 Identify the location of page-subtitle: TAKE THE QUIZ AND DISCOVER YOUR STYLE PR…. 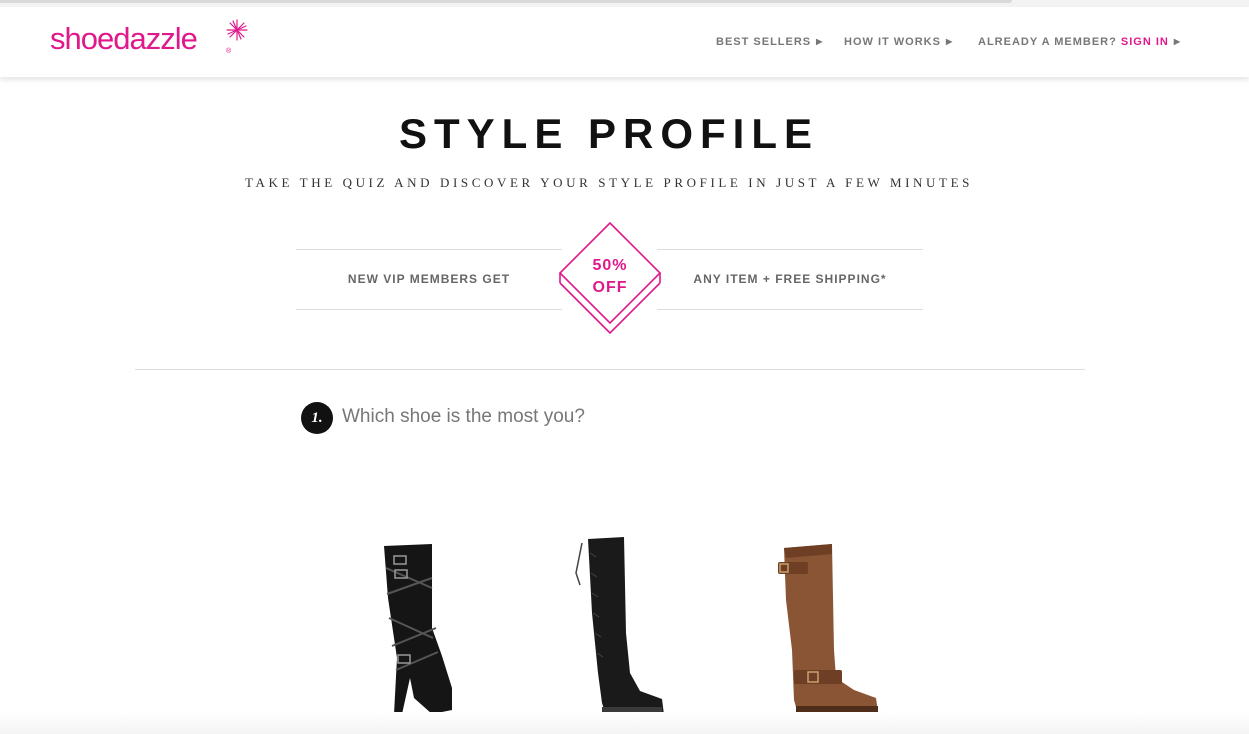
(609, 182).